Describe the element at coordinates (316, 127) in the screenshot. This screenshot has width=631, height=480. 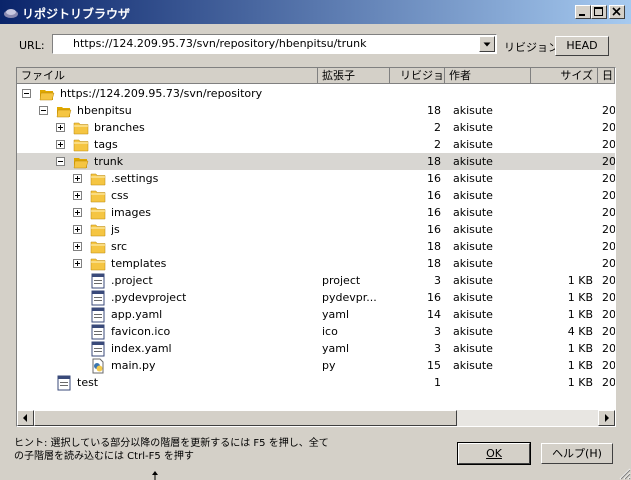
I see `tree-row: branches 2 akisute 20` at that location.